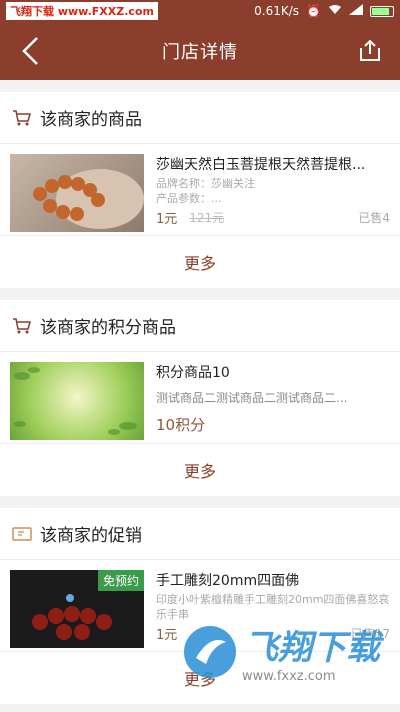 Image resolution: width=400 pixels, height=712 pixels. What do you see at coordinates (207, 218) in the screenshot?
I see `product-old-price: 121元` at bounding box center [207, 218].